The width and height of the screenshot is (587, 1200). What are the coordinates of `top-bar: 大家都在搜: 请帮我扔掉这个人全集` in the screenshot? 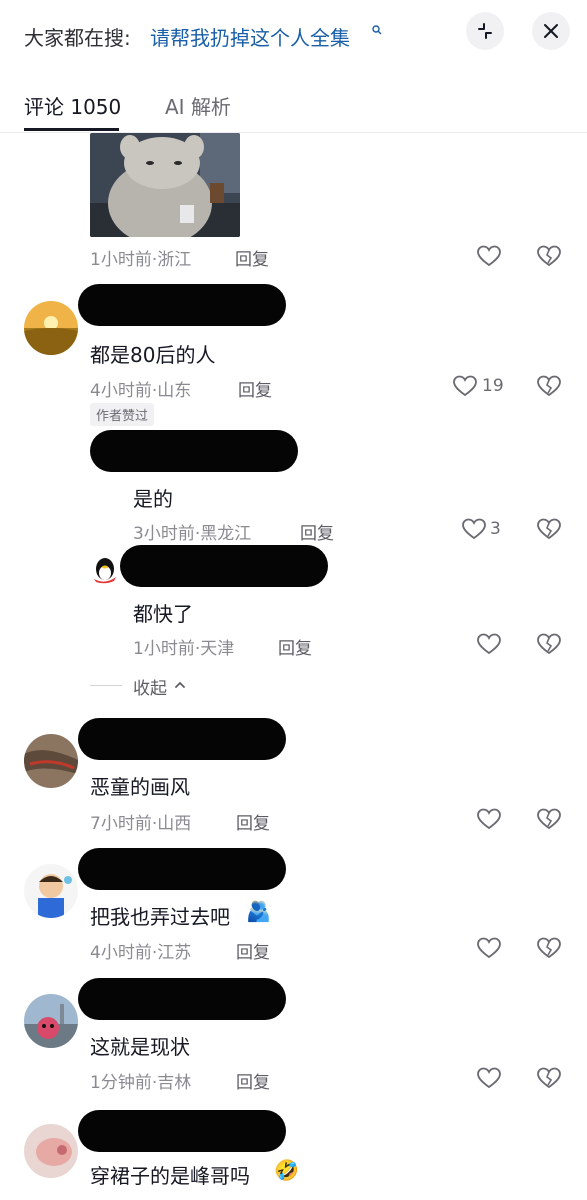 It's located at (293, 35).